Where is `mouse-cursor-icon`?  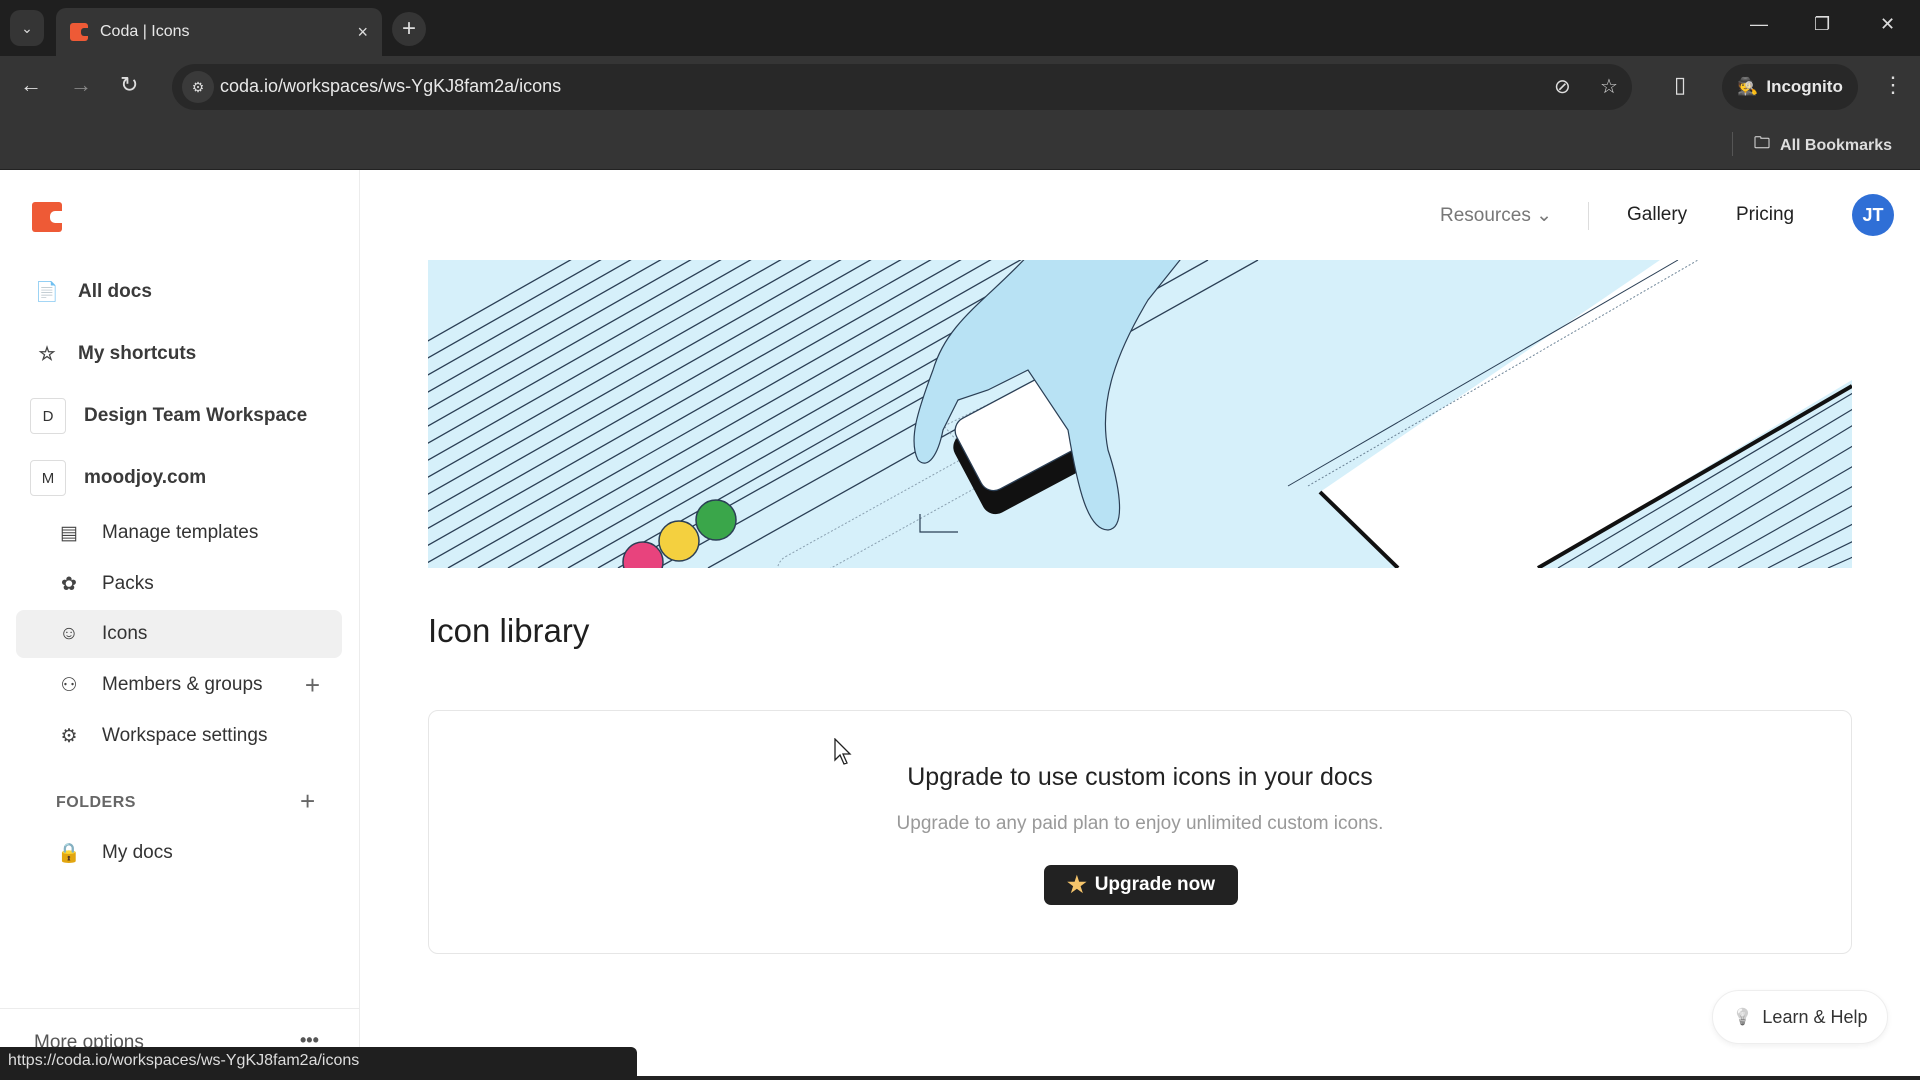
mouse-cursor-icon is located at coordinates (843, 751).